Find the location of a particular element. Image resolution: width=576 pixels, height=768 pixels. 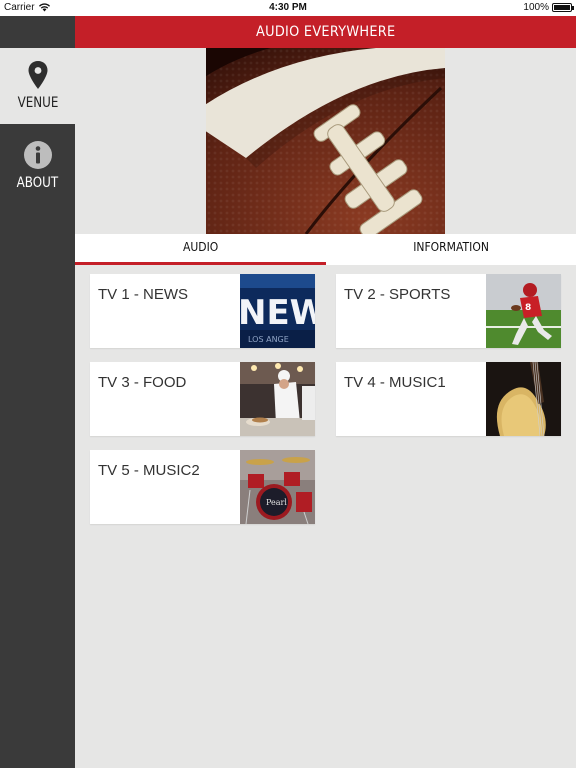

status-time: 4:30 PM is located at coordinates (288, 7).